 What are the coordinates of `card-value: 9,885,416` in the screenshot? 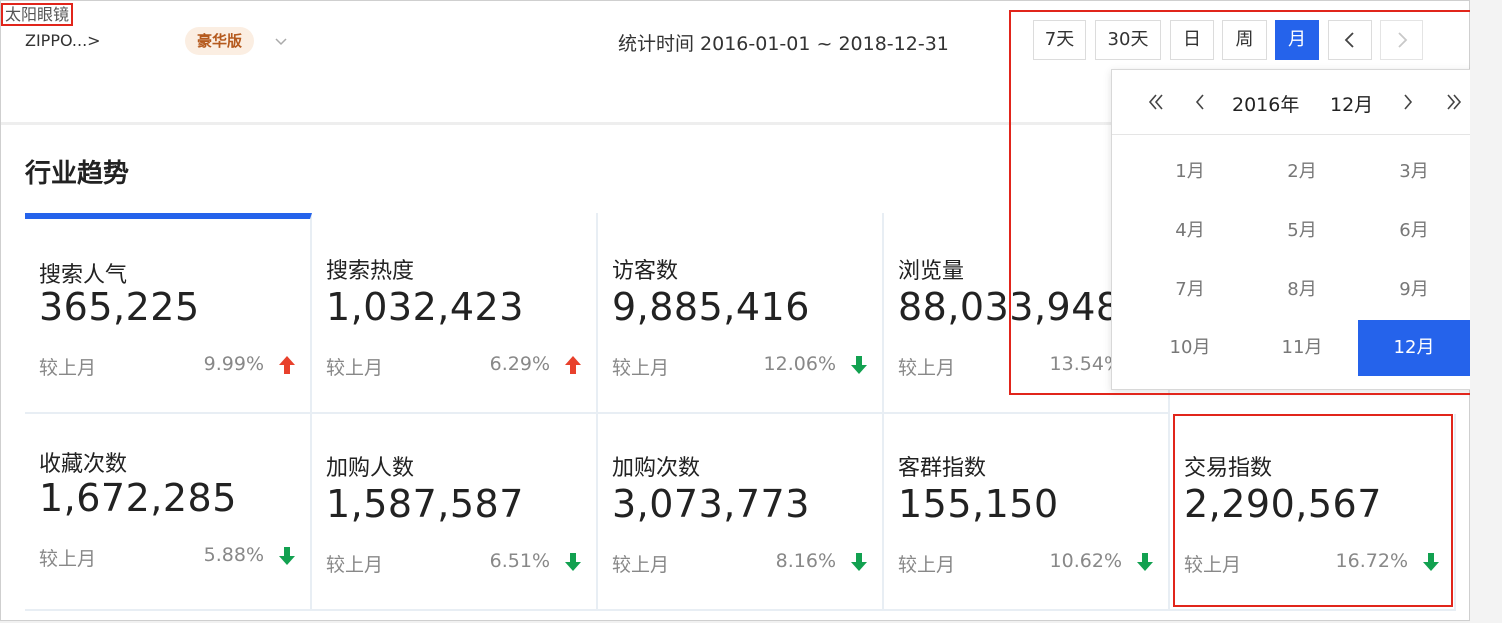 It's located at (711, 307).